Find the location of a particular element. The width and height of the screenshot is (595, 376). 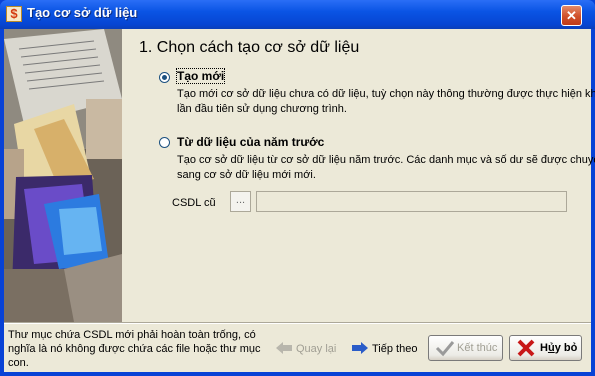

footer-divider is located at coordinates (297, 323).